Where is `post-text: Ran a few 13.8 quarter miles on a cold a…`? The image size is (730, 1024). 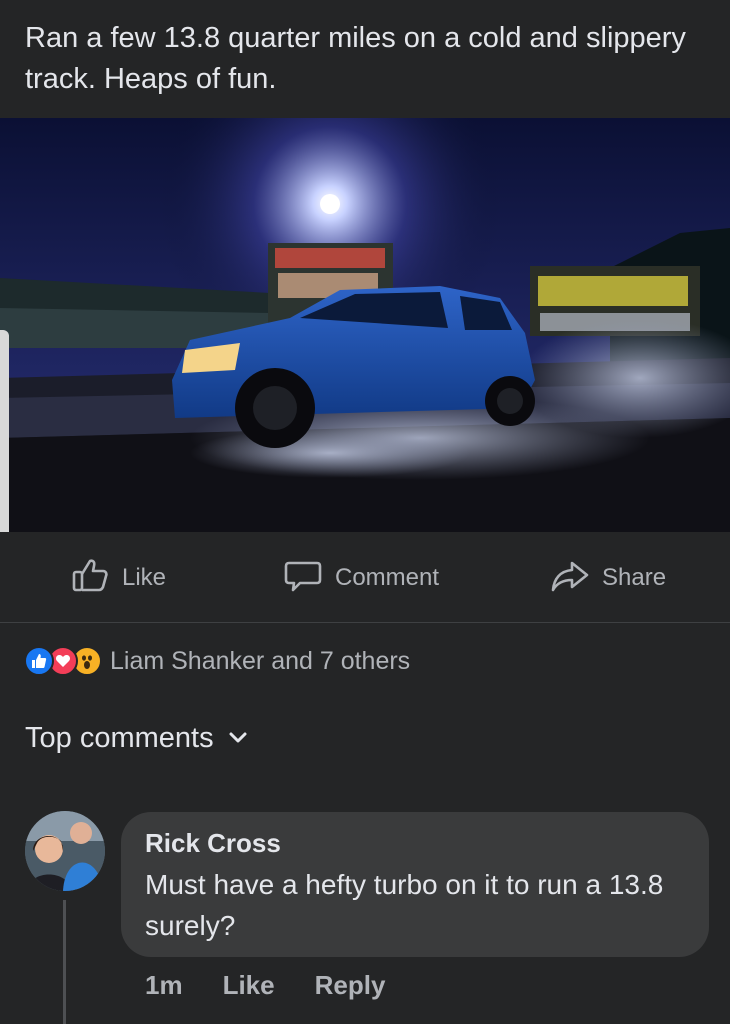 post-text: Ran a few 13.8 quarter miles on a cold a… is located at coordinates (355, 58).